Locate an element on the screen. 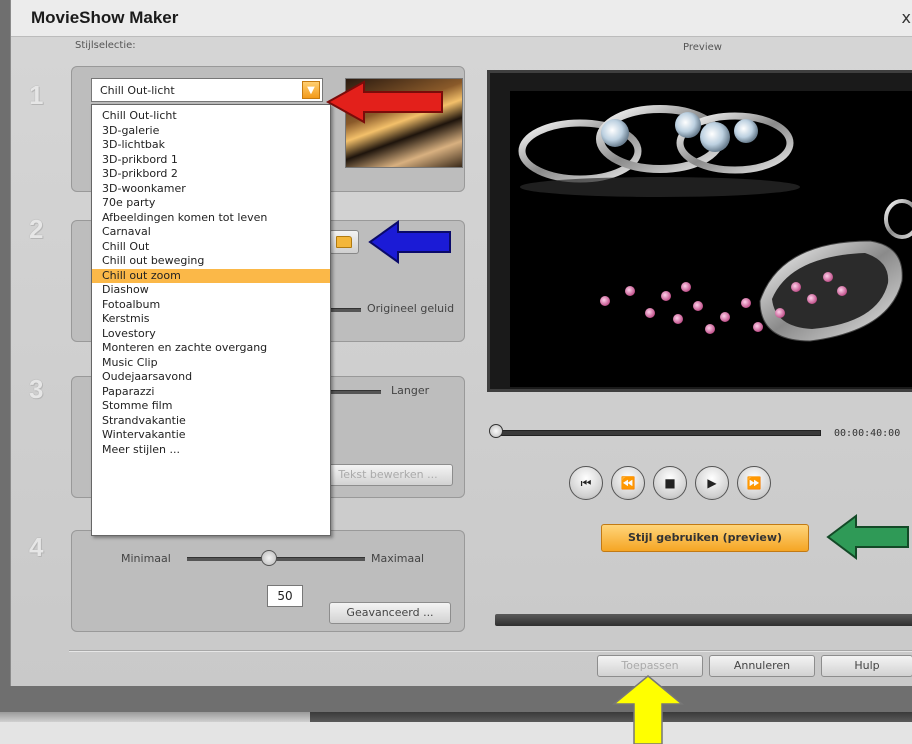 Image resolution: width=912 pixels, height=744 pixels. style-option: 3D-galerie is located at coordinates (211, 131).